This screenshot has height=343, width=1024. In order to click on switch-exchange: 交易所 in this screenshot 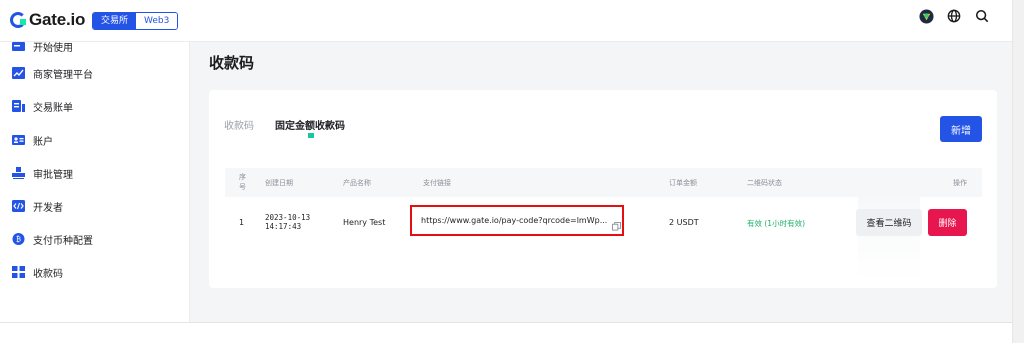, I will do `click(115, 21)`.